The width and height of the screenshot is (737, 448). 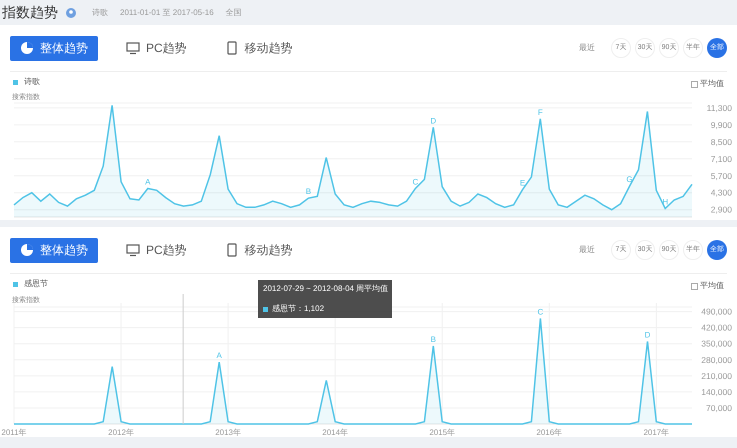 I want to click on tick-label: 210,000, so click(x=716, y=375).